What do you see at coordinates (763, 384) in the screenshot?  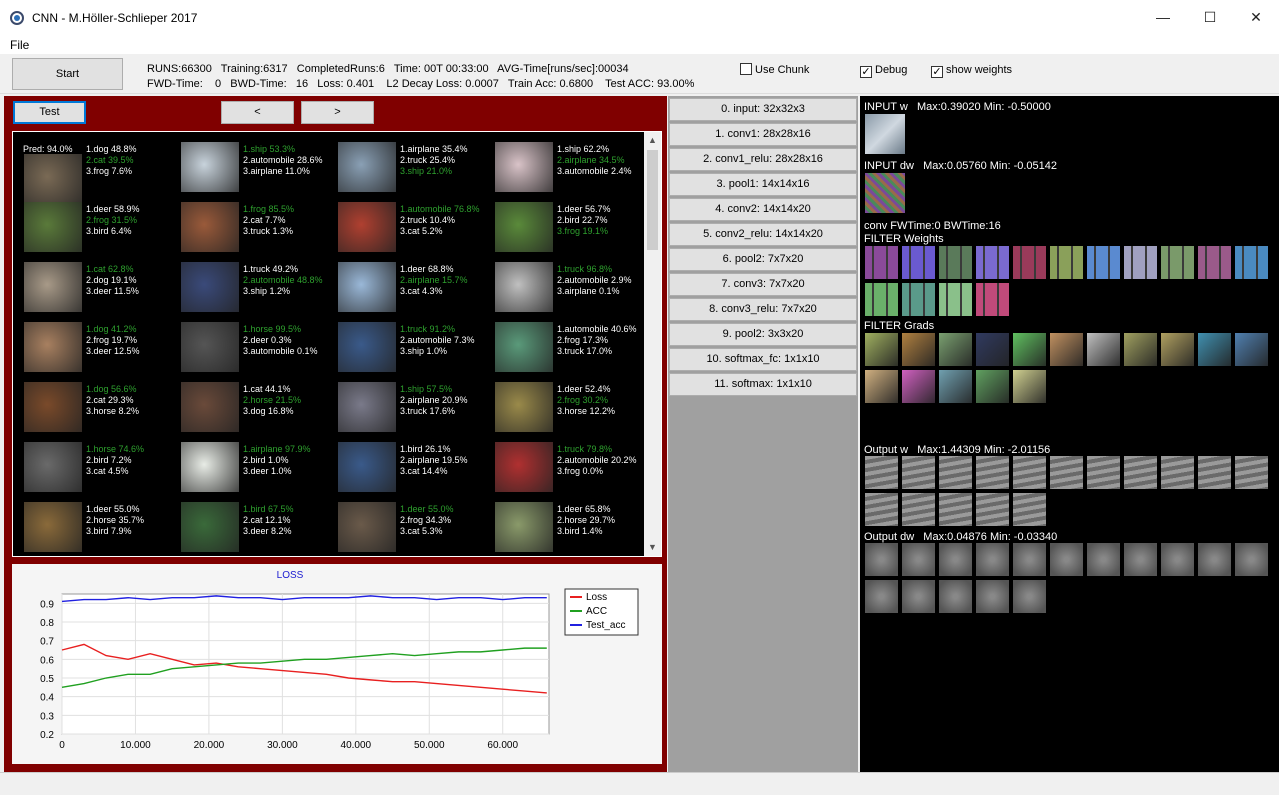 I see `layer-button: 11. softmax: 1x1x10` at bounding box center [763, 384].